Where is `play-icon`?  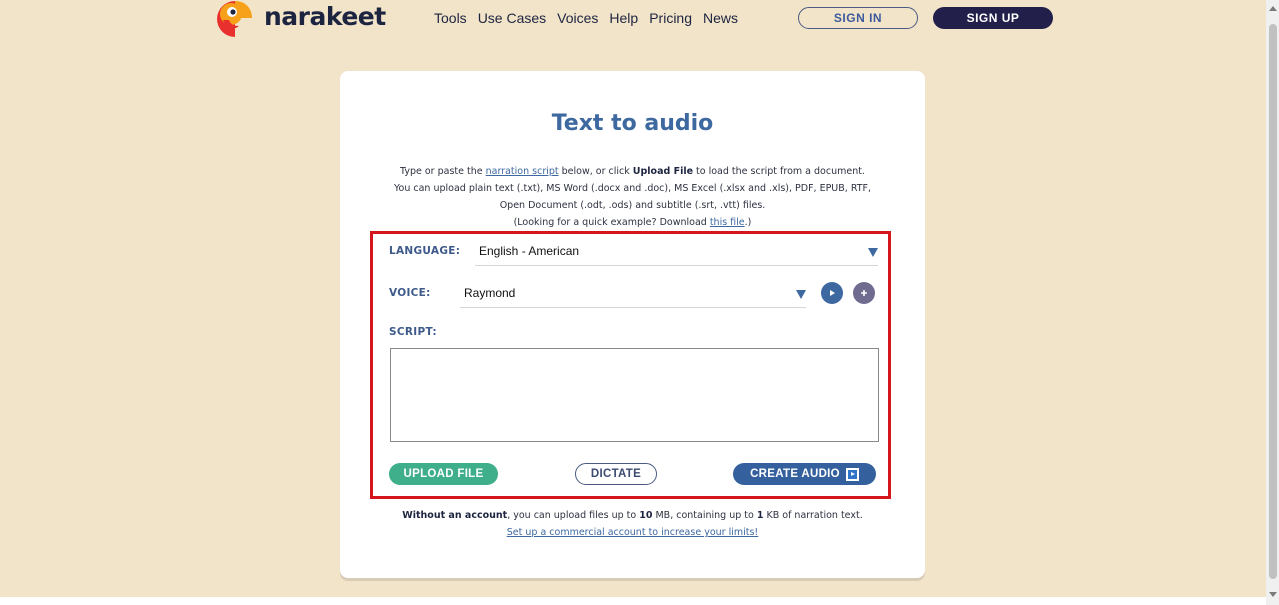
play-icon is located at coordinates (832, 293).